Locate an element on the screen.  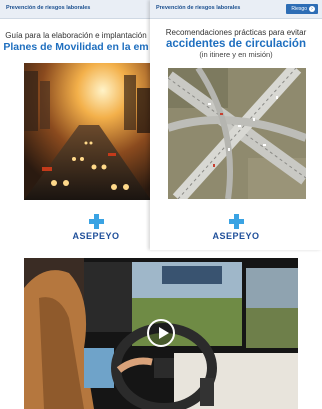
right-title-line1: Recomendaciones prácticas para evitar is located at coordinates (236, 32).